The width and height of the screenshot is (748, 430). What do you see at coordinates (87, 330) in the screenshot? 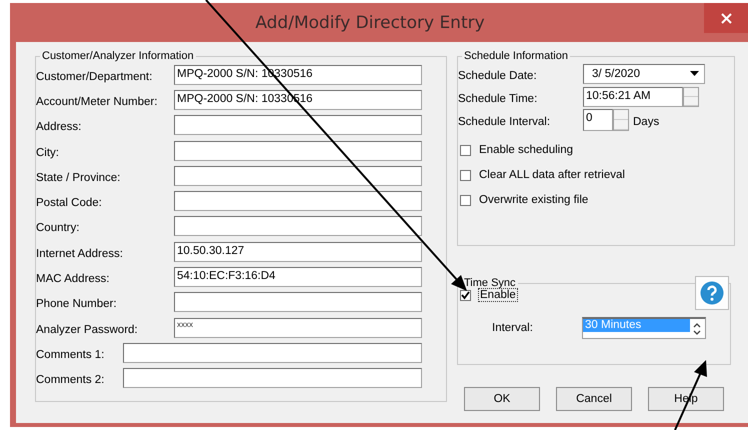
I see `field-label: Analyzer Password:` at bounding box center [87, 330].